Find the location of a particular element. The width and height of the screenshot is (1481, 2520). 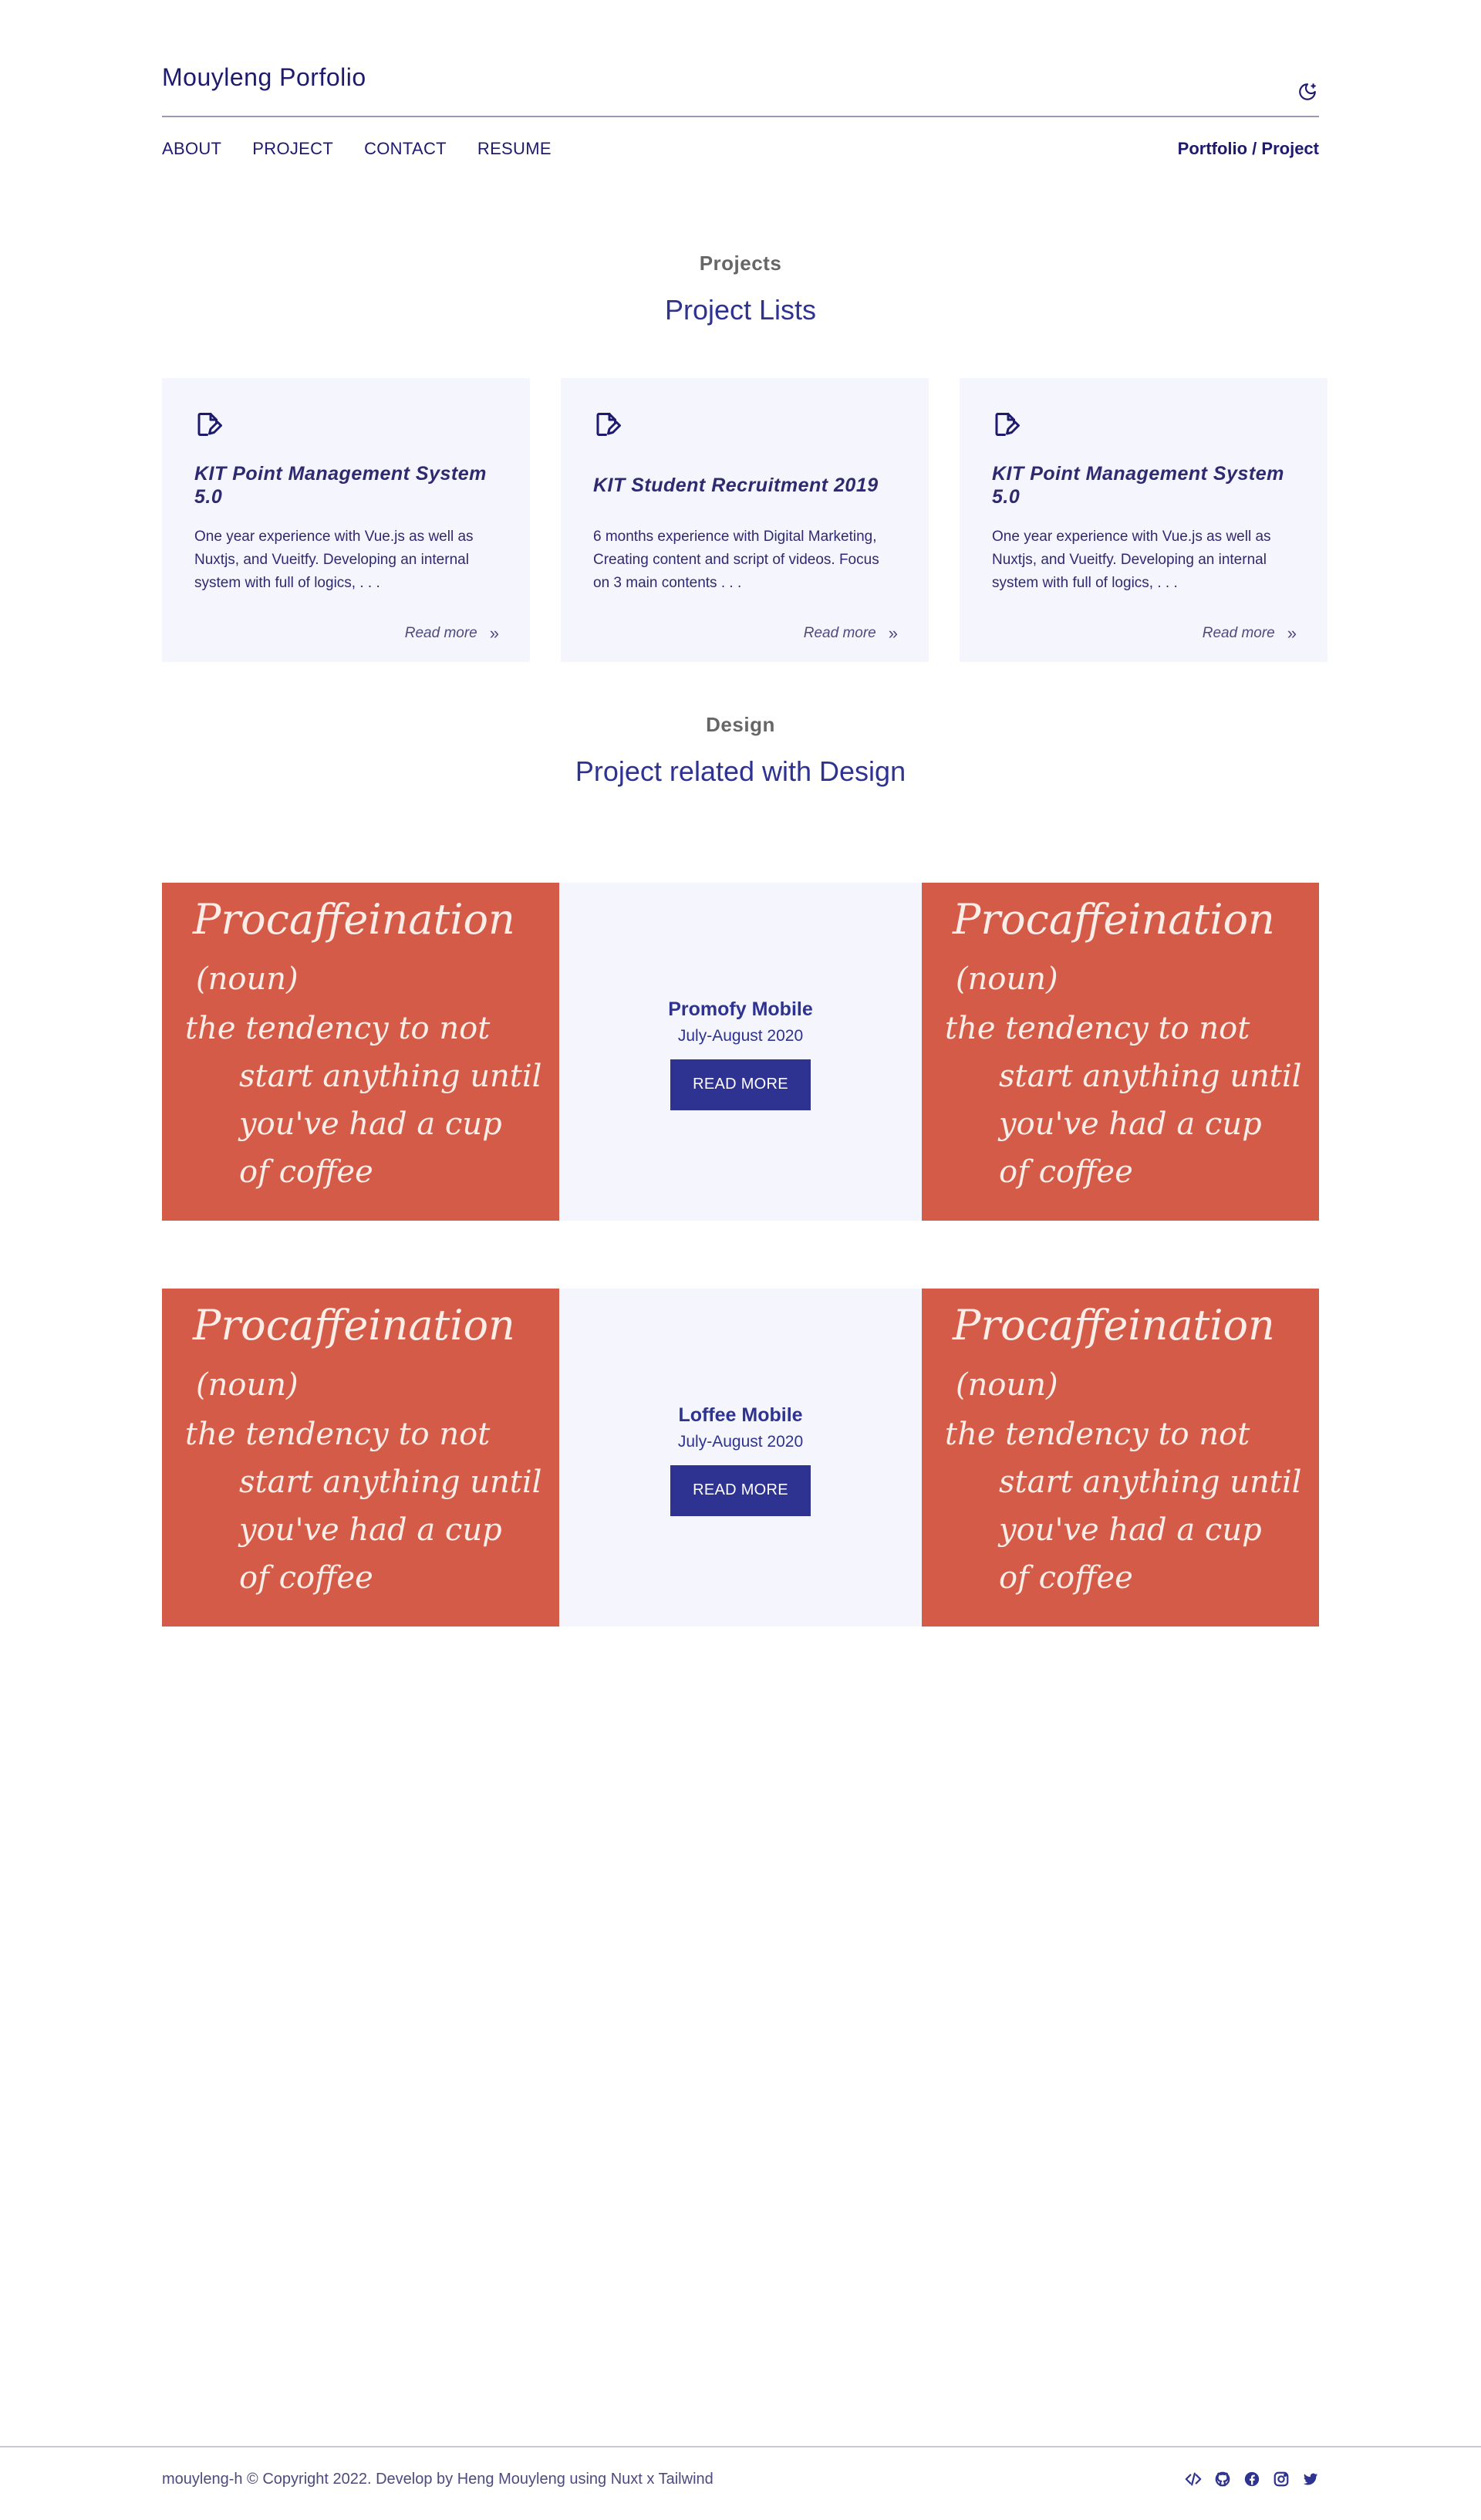

design-project-title: Loffee Mobile is located at coordinates (740, 1415).